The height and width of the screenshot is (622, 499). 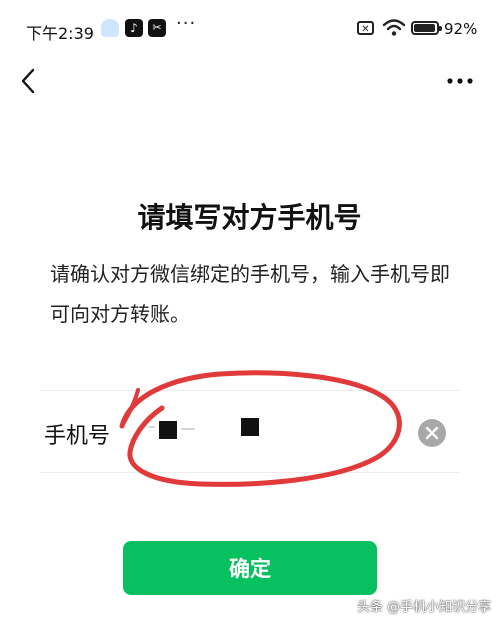 What do you see at coordinates (186, 23) in the screenshot?
I see `more-dots-icon: ···` at bounding box center [186, 23].